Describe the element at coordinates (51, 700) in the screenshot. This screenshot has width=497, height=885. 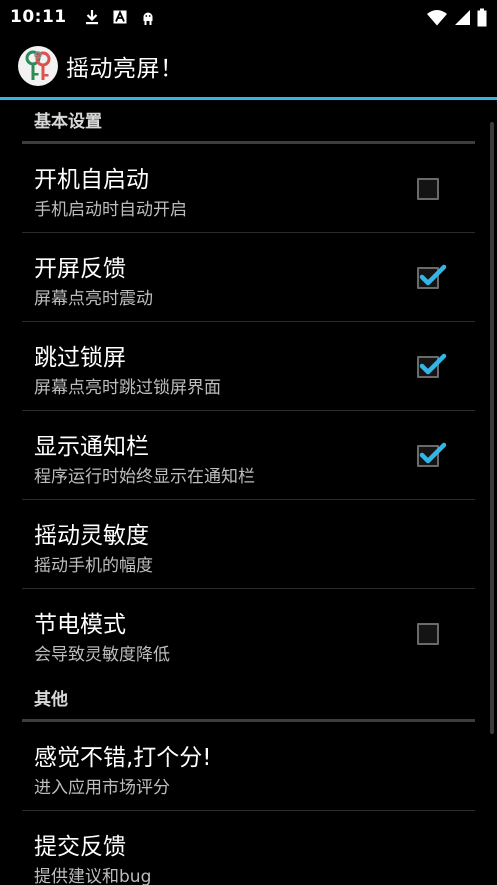
I see `category-label: 其他` at that location.